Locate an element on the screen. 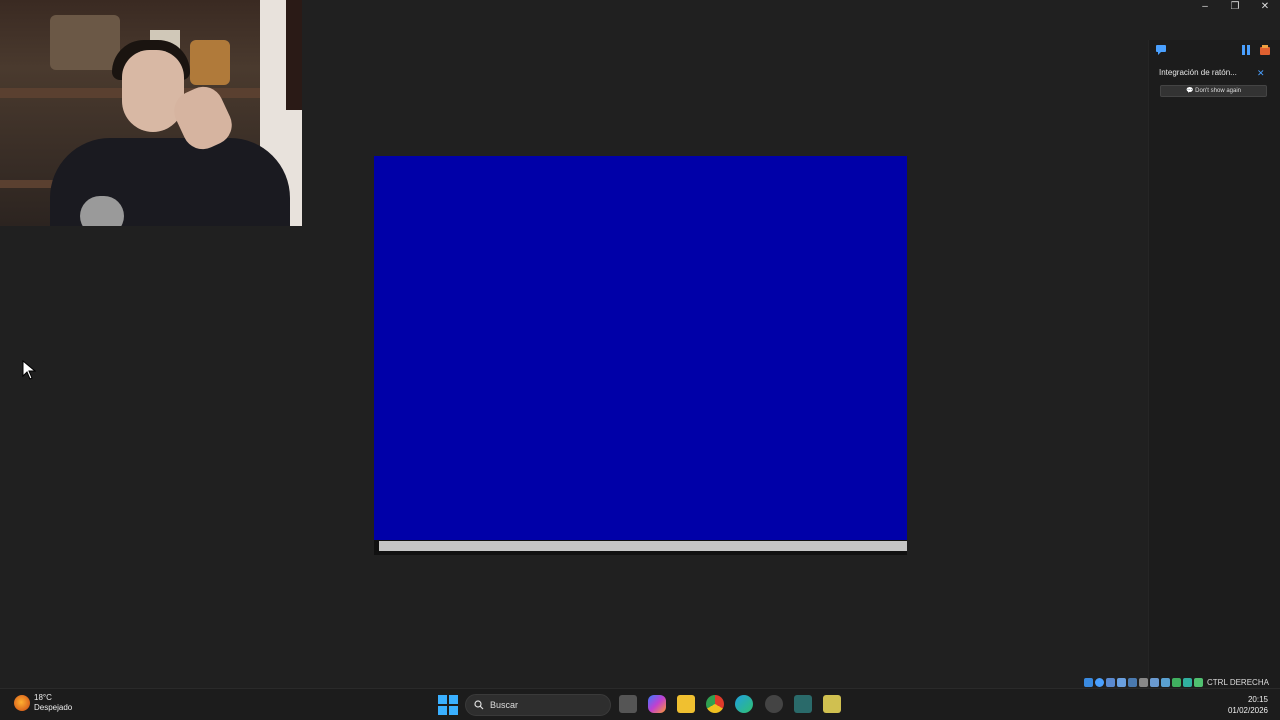  copilot-icon is located at coordinates (657, 704).